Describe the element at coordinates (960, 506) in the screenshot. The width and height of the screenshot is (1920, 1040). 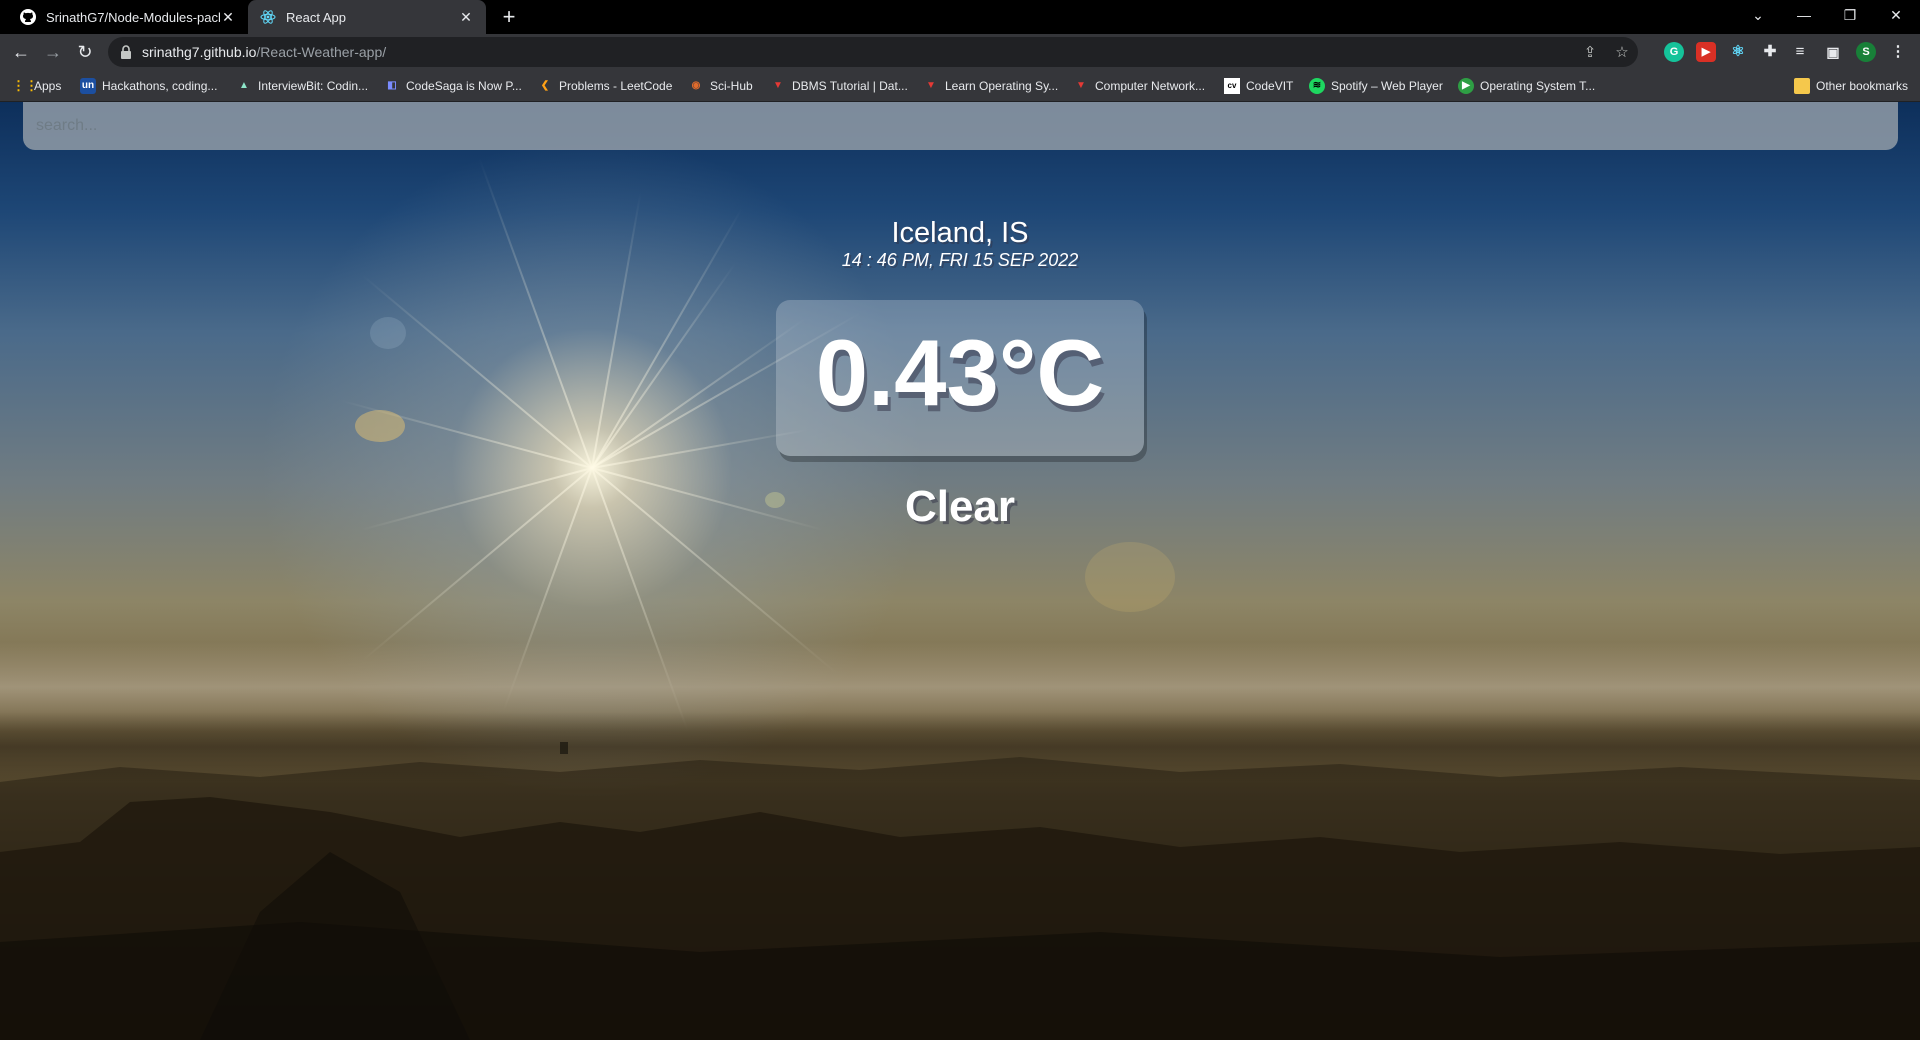
I see `weather-condition: Clear` at that location.